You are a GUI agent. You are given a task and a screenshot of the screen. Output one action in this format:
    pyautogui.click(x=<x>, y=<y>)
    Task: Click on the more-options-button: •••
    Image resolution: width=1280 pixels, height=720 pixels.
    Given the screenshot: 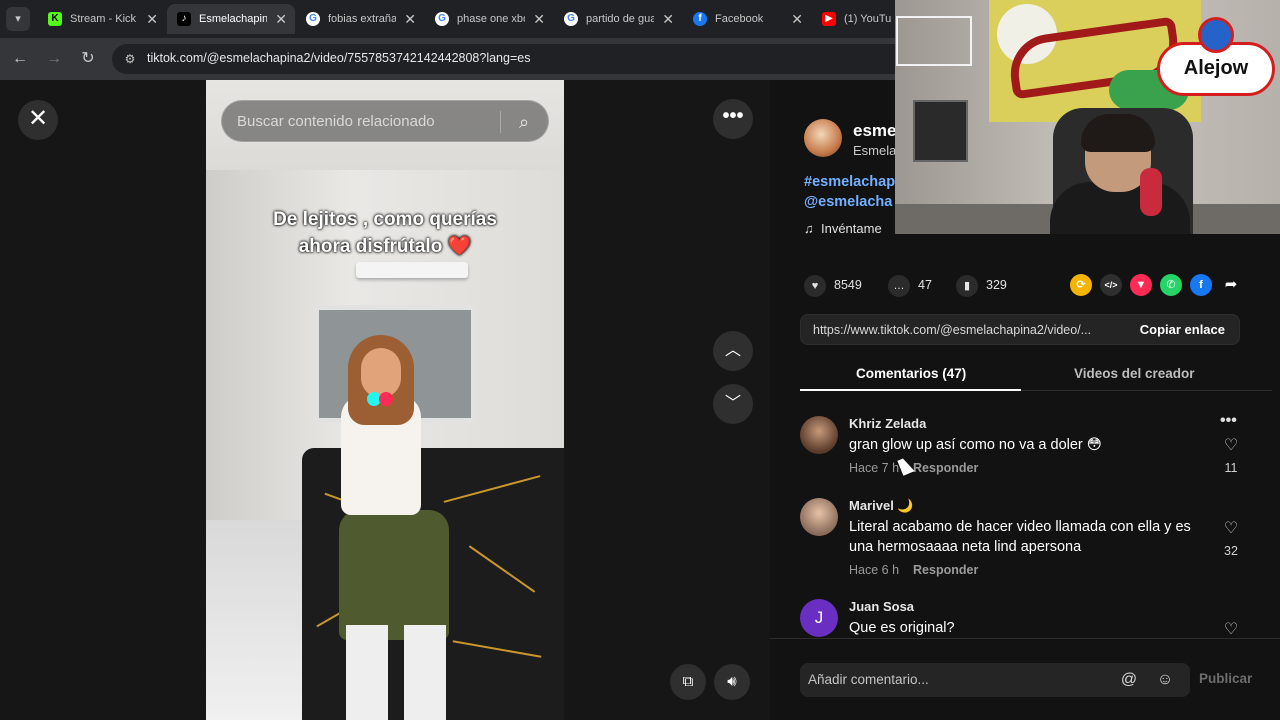 What is the action you would take?
    pyautogui.click(x=733, y=119)
    